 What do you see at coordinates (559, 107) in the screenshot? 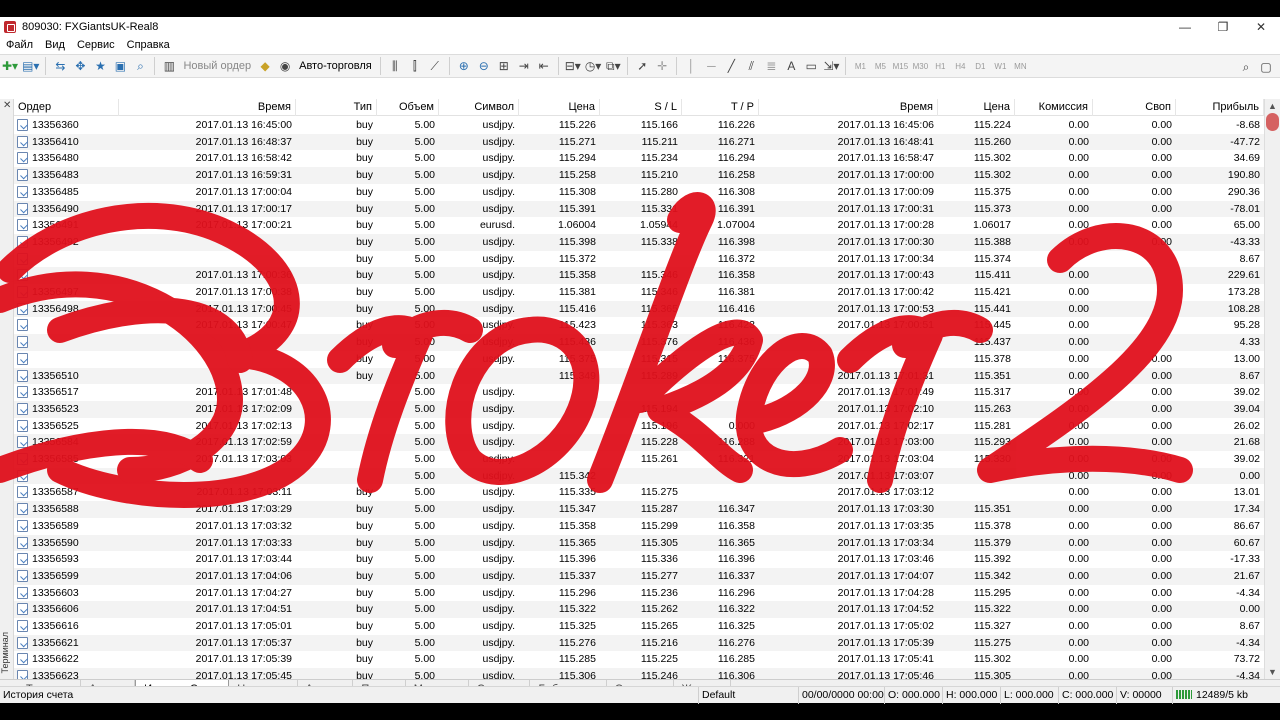
I see `column-header-open-price: Цена` at bounding box center [559, 107].